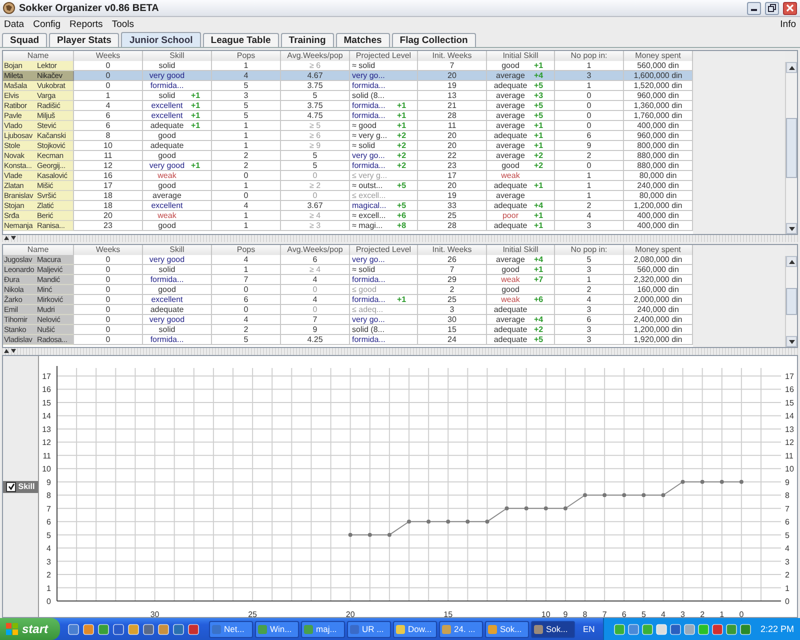 Image resolution: width=800 pixels, height=640 pixels. What do you see at coordinates (46, 443) in the screenshot?
I see `y-tick-label: 12` at bounding box center [46, 443].